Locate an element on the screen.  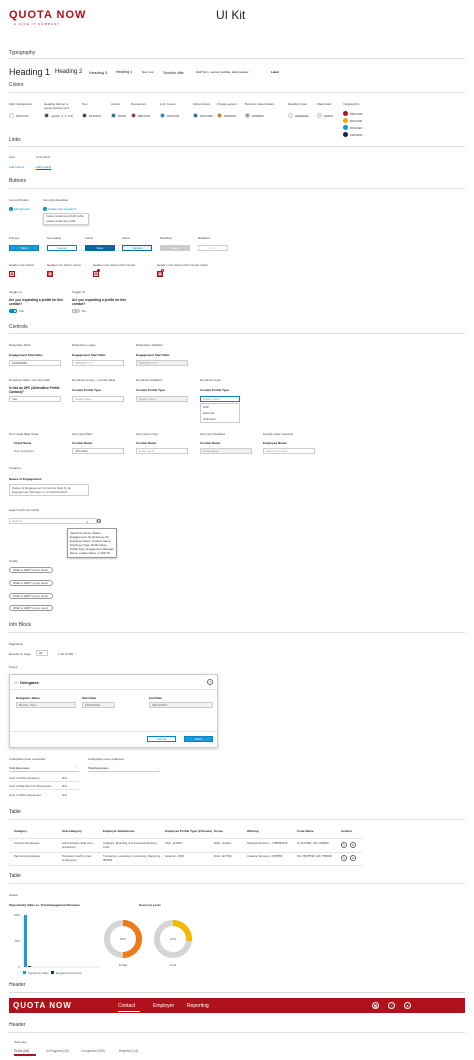
search-input: Search is located at coordinates (53, 521).